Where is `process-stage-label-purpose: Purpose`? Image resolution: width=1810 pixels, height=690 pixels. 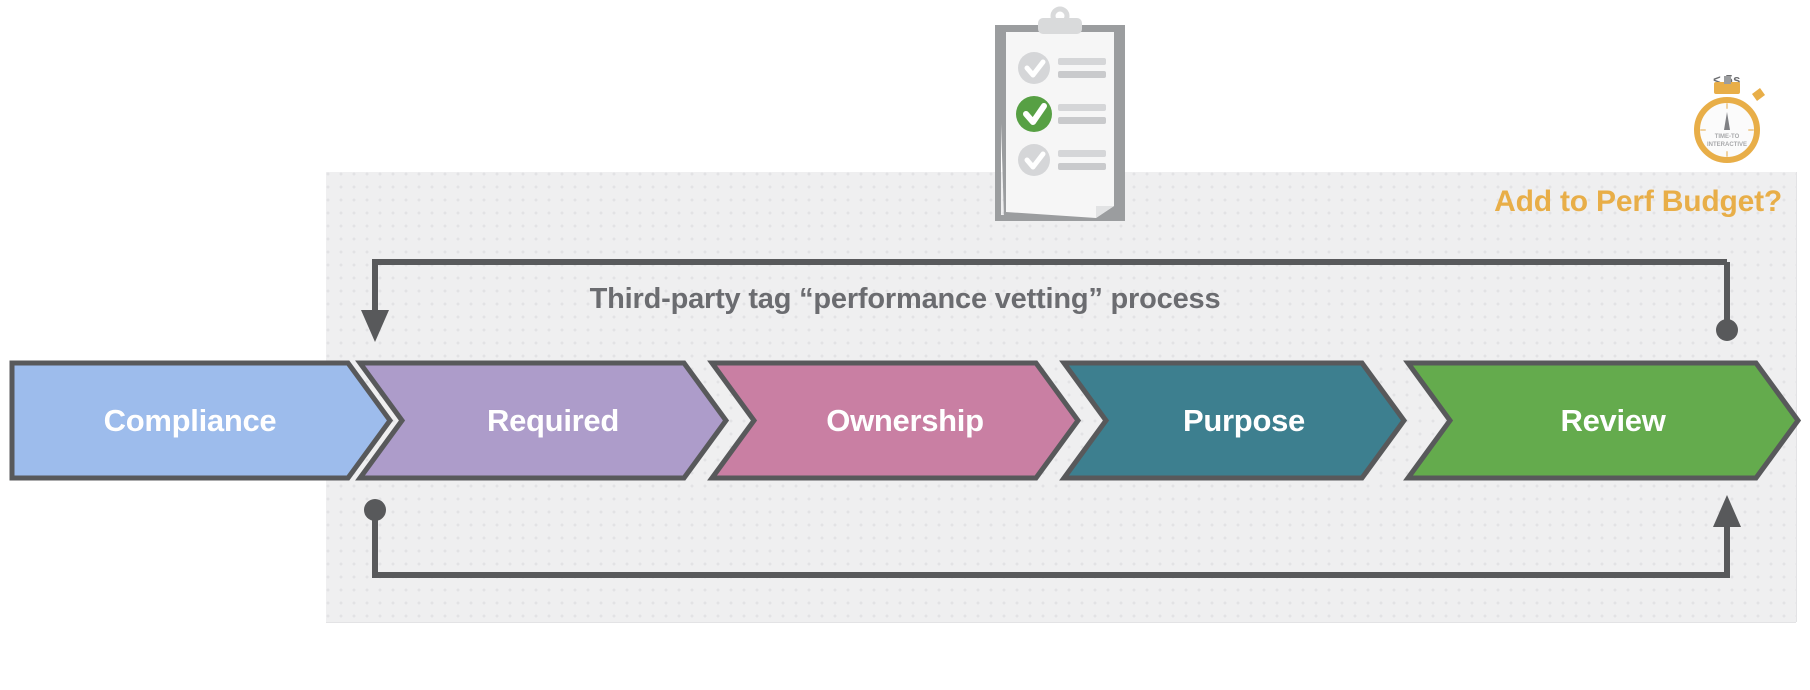 process-stage-label-purpose: Purpose is located at coordinates (1244, 420).